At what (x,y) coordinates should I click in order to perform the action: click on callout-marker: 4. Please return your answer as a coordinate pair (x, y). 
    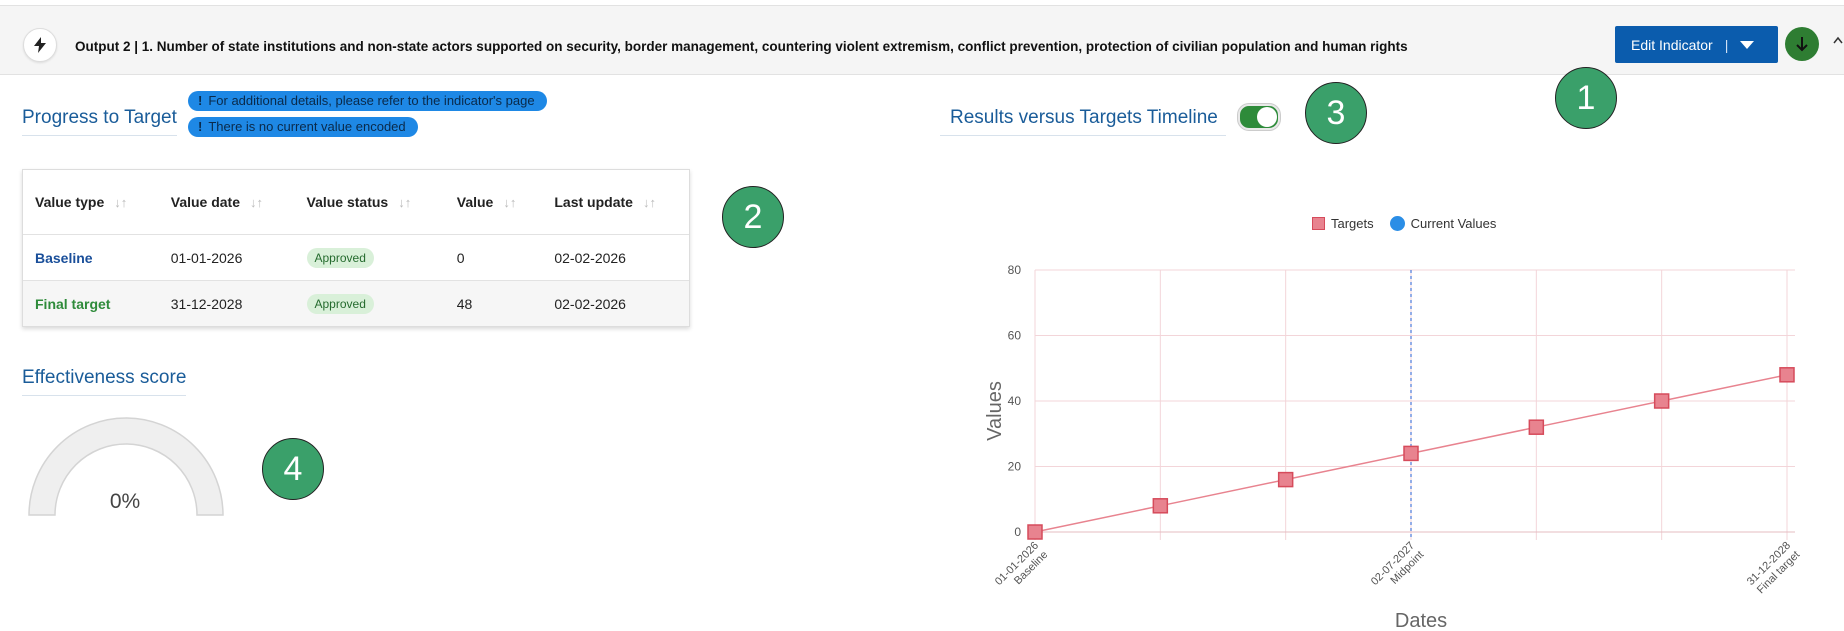
    Looking at the image, I should click on (293, 469).